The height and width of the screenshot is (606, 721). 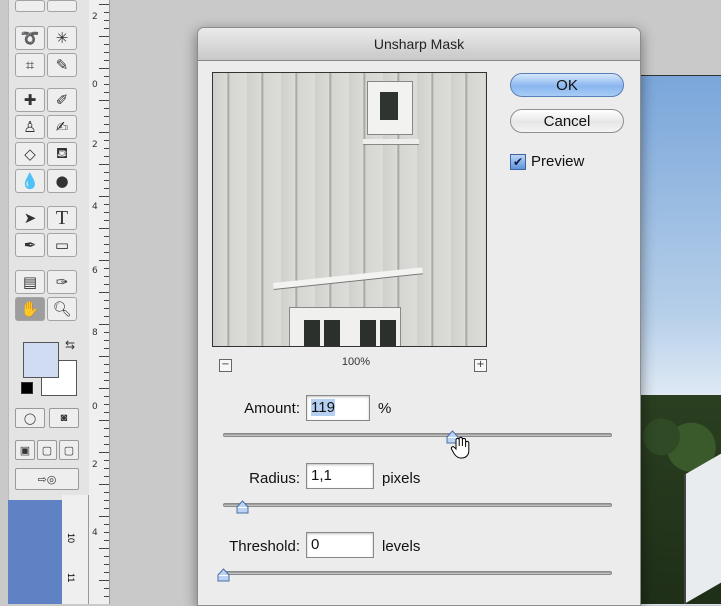 What do you see at coordinates (480, 365) in the screenshot?
I see `zoom-in-button: +` at bounding box center [480, 365].